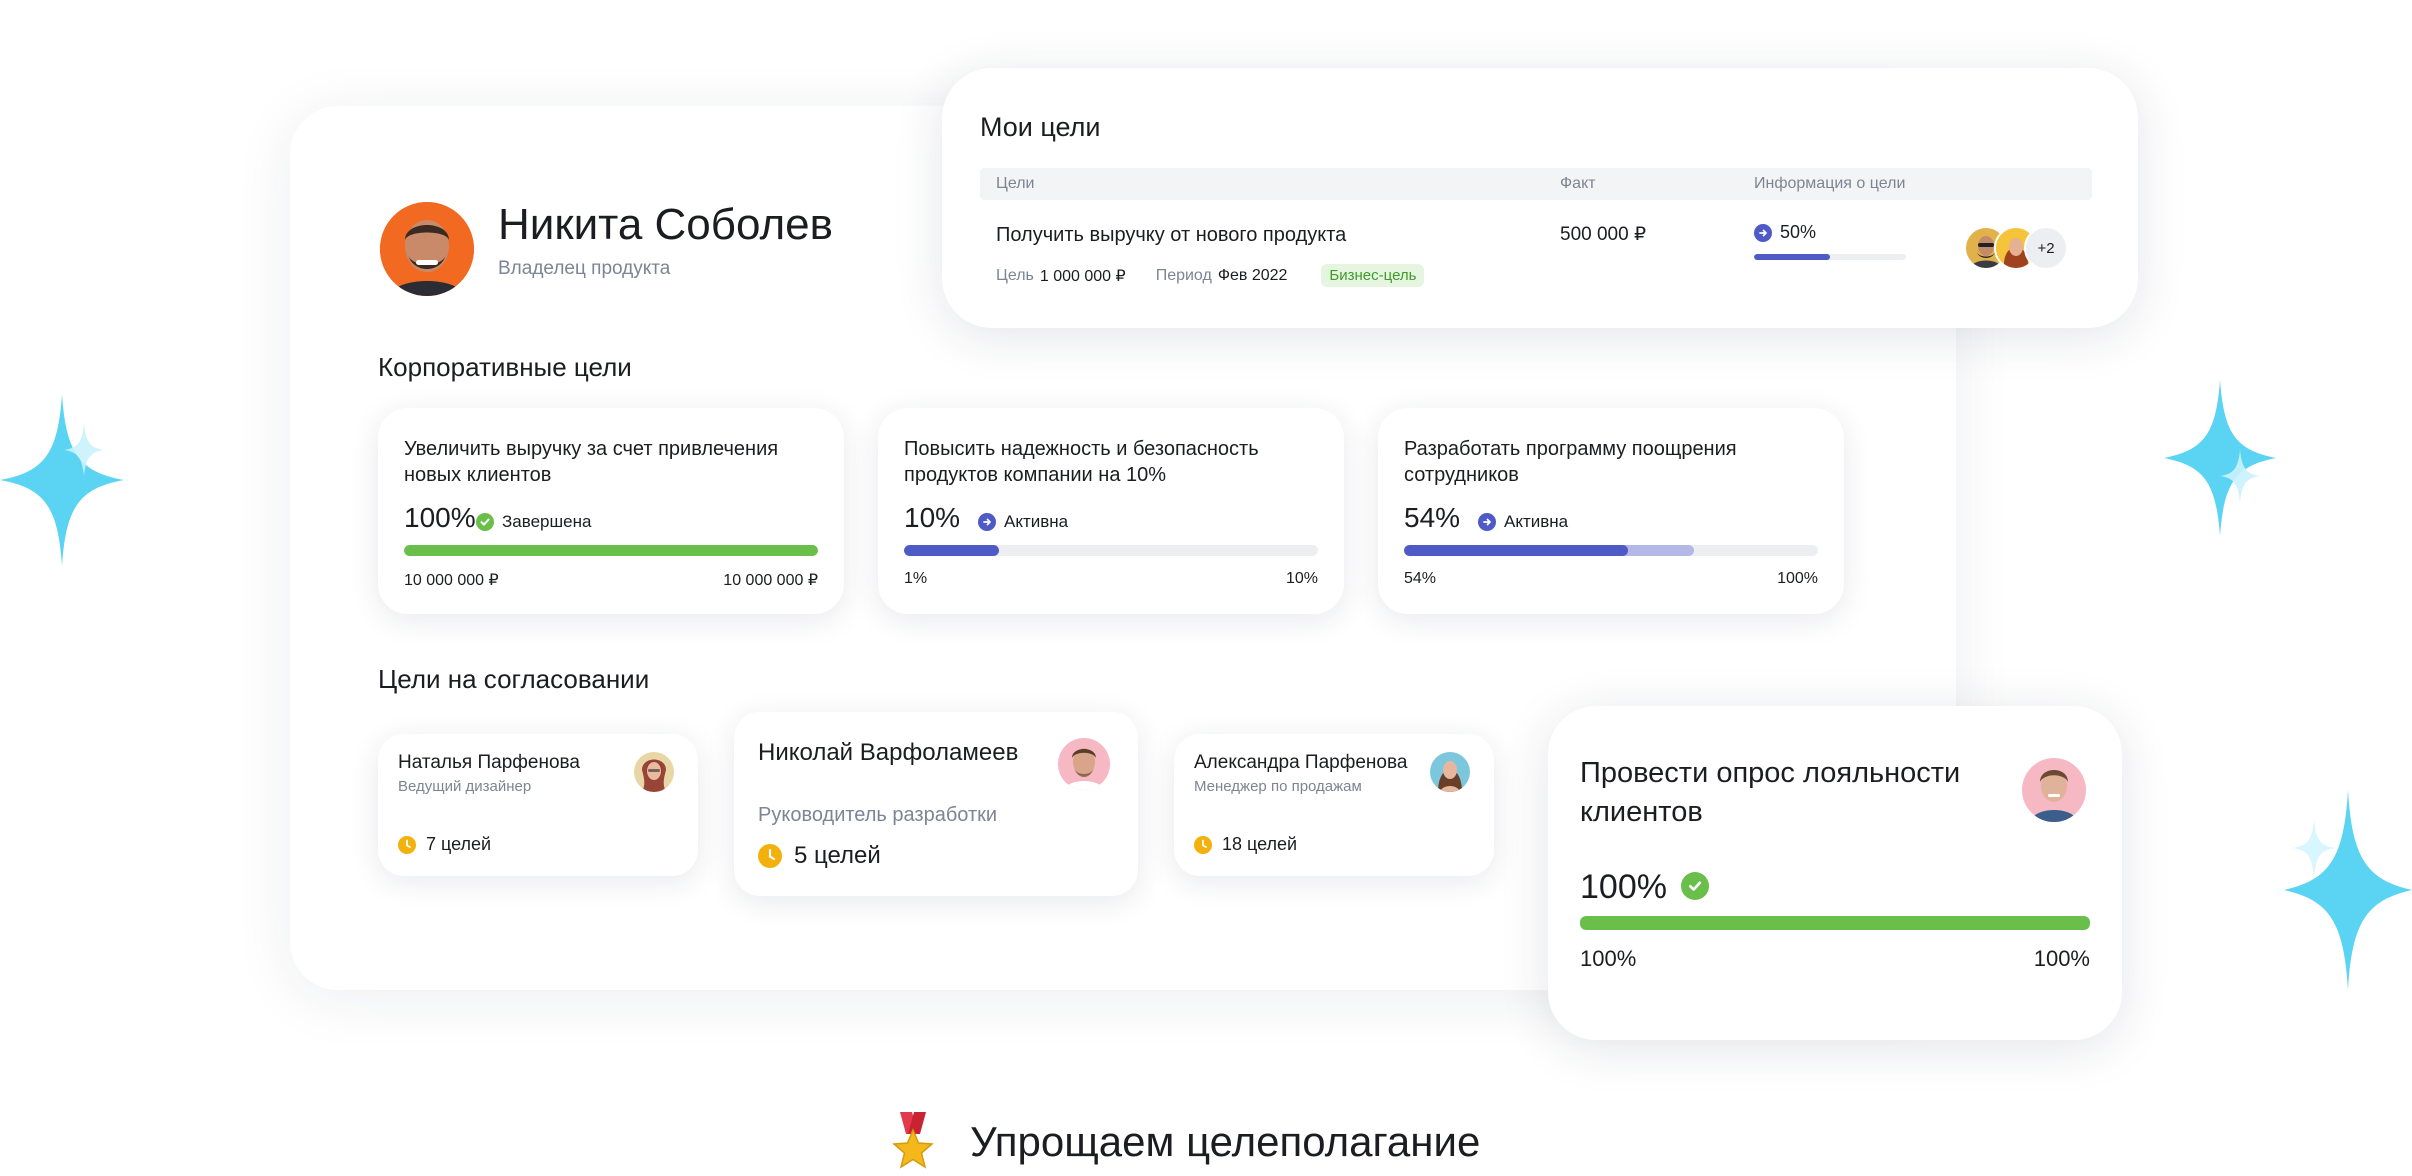 This screenshot has width=2412, height=1176. What do you see at coordinates (1171, 235) in the screenshot?
I see `goal-name: Получить выручку от нового продукта` at bounding box center [1171, 235].